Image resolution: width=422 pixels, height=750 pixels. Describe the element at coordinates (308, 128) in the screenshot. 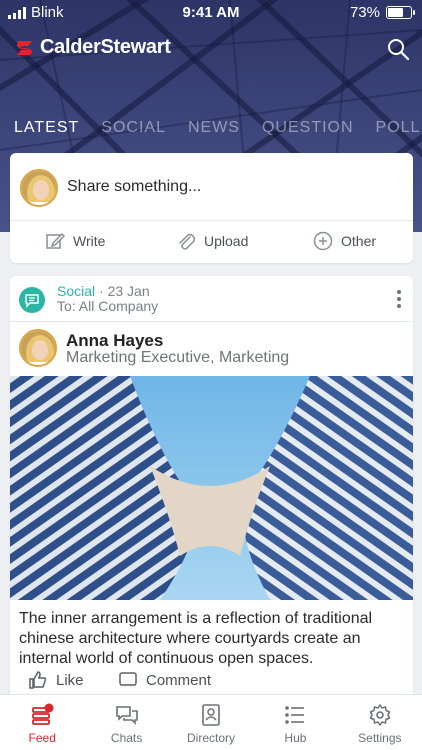

I see `tab-question: QUESTION` at that location.